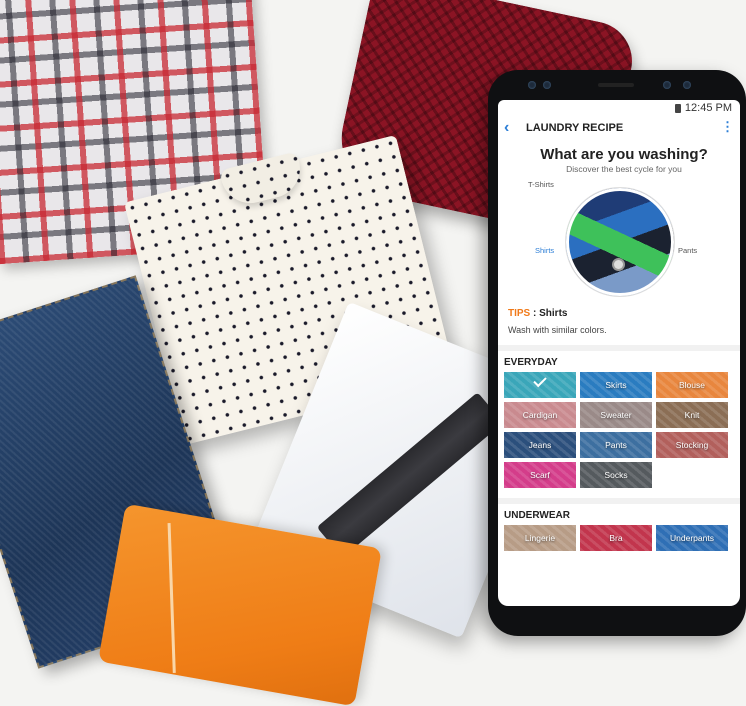 The image size is (746, 706). What do you see at coordinates (553, 313) in the screenshot?
I see `tips-item: Shirts` at bounding box center [553, 313].